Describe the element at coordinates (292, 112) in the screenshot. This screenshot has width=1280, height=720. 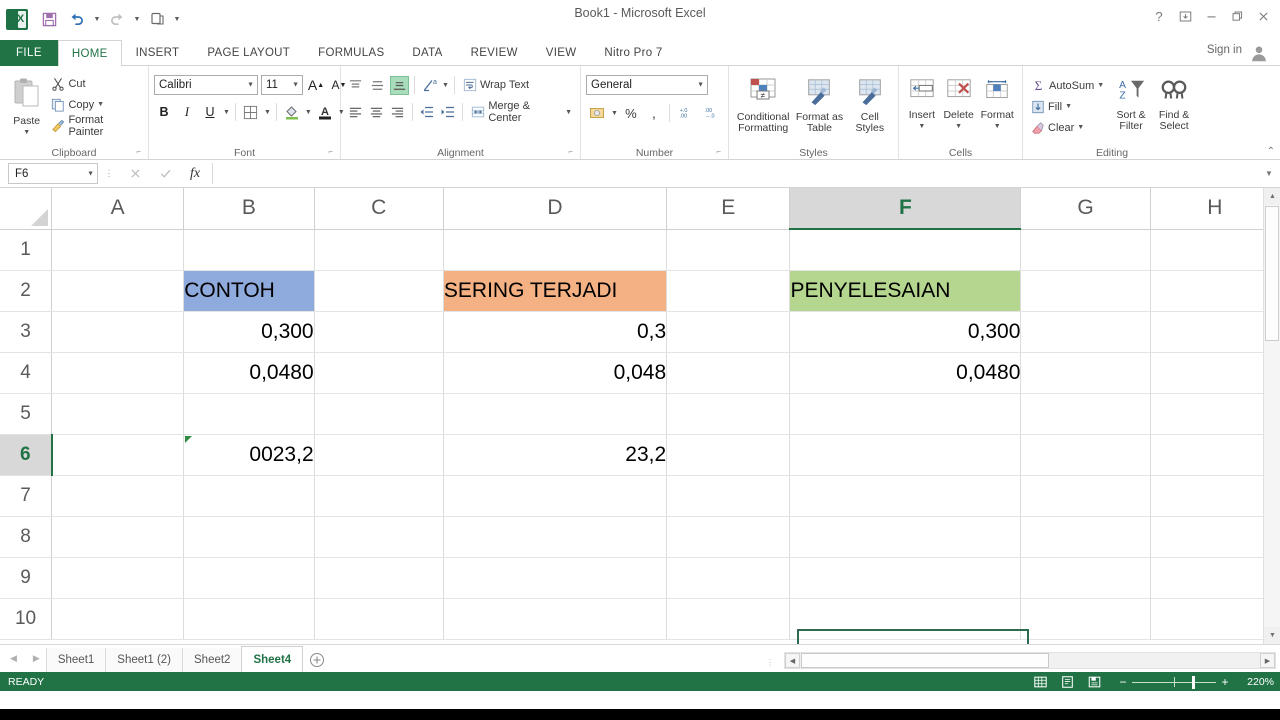
I see `fill-color-button` at that location.